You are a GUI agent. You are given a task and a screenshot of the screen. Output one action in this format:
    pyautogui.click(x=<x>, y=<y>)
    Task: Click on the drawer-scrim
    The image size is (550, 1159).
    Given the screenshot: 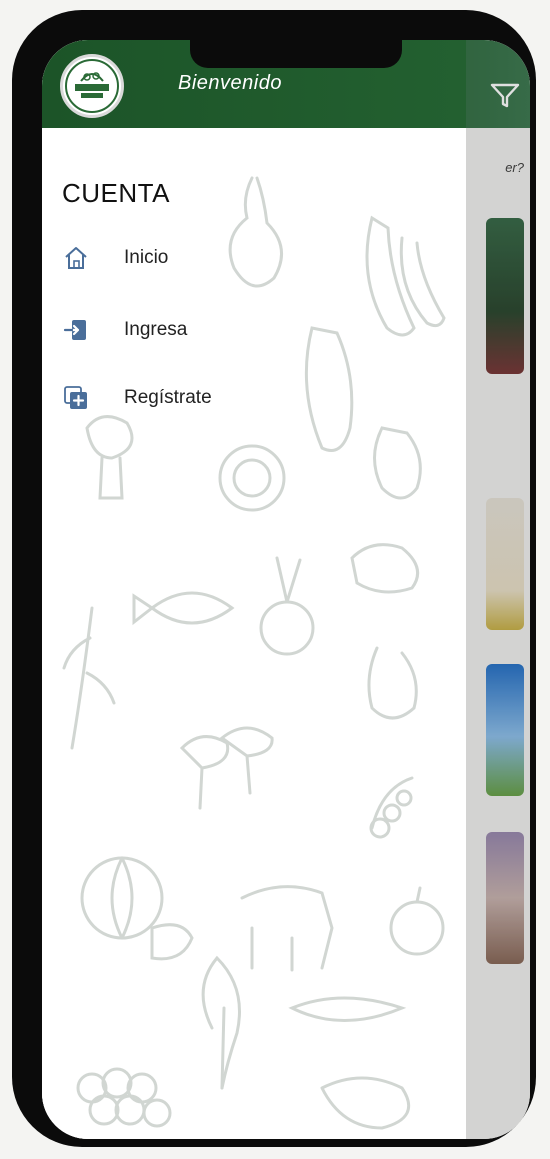 What is the action you would take?
    pyautogui.click(x=498, y=589)
    